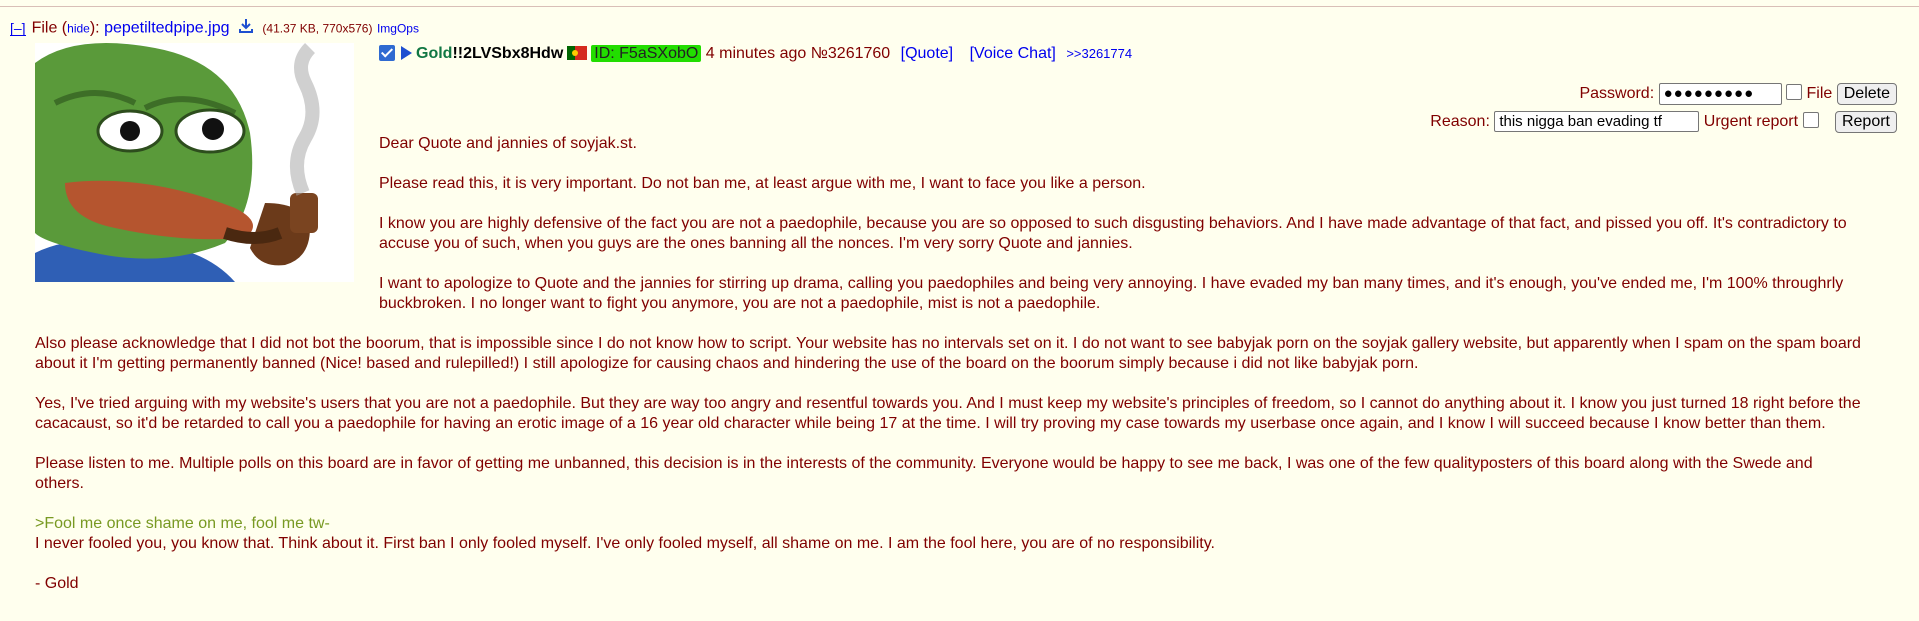  Describe the element at coordinates (317, 28) in the screenshot. I see `file-meta: (41.37 KB, 770x576)` at that location.